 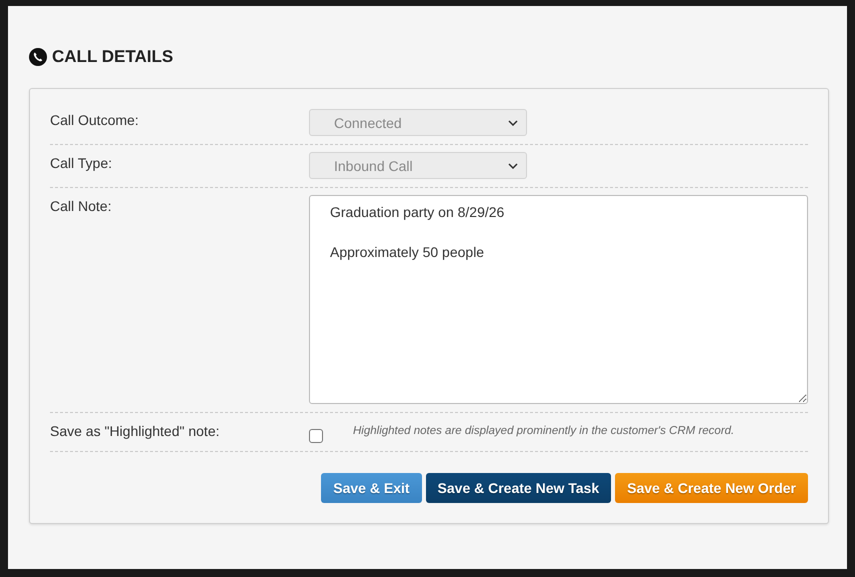 I want to click on field-label: Call Type:, so click(x=81, y=163).